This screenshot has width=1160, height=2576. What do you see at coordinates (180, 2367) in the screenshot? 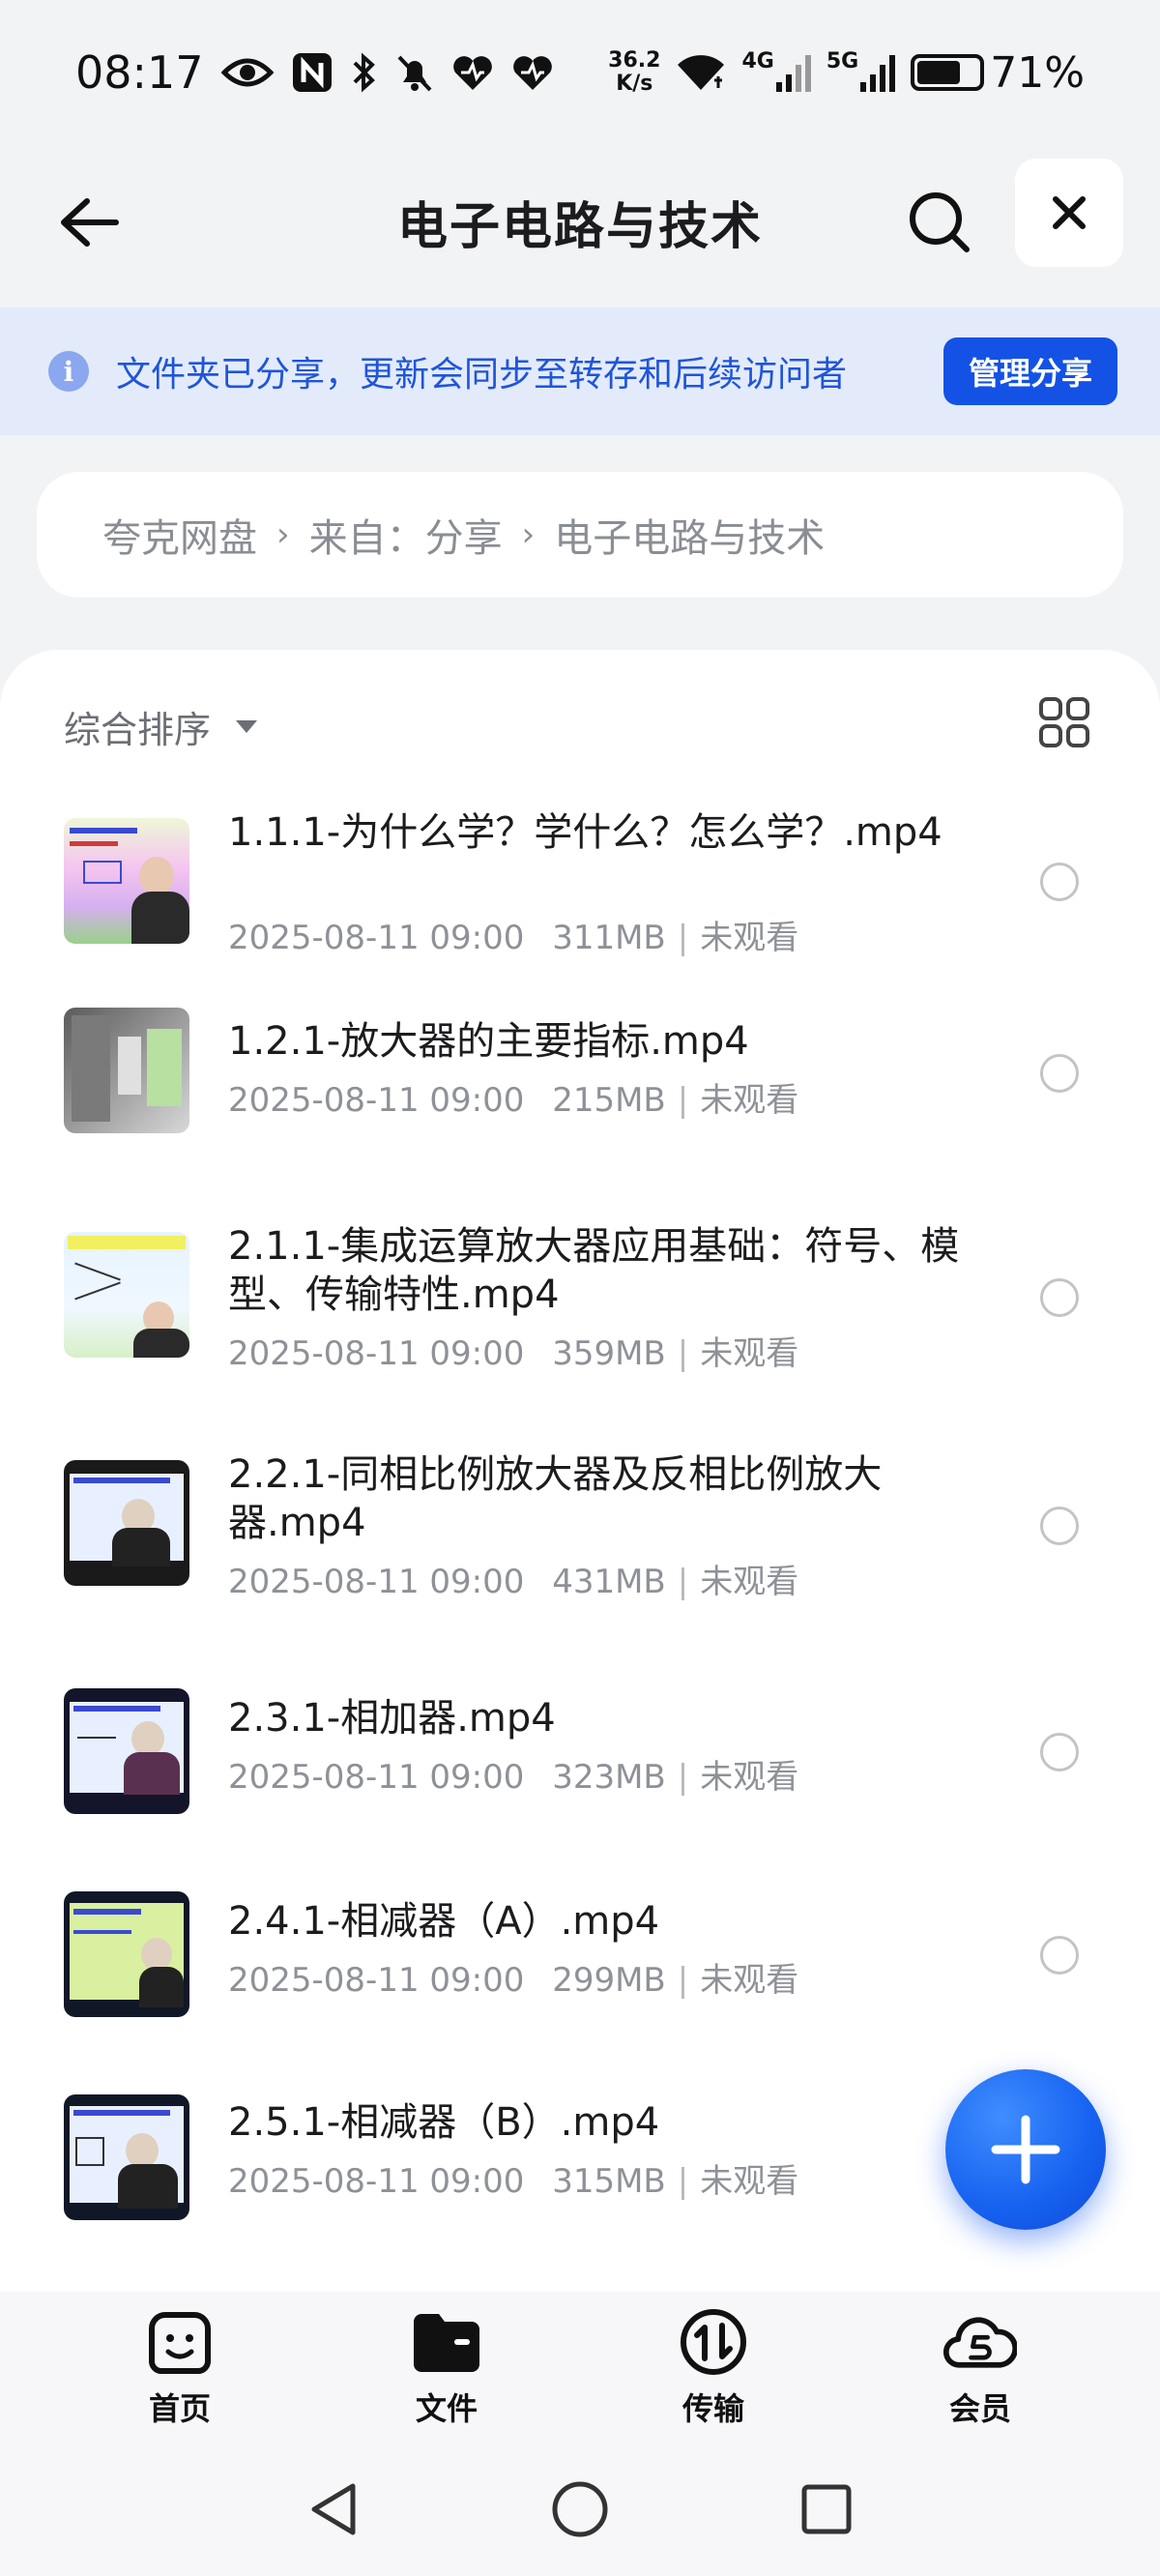
I see `nav-item-home: 首页` at bounding box center [180, 2367].